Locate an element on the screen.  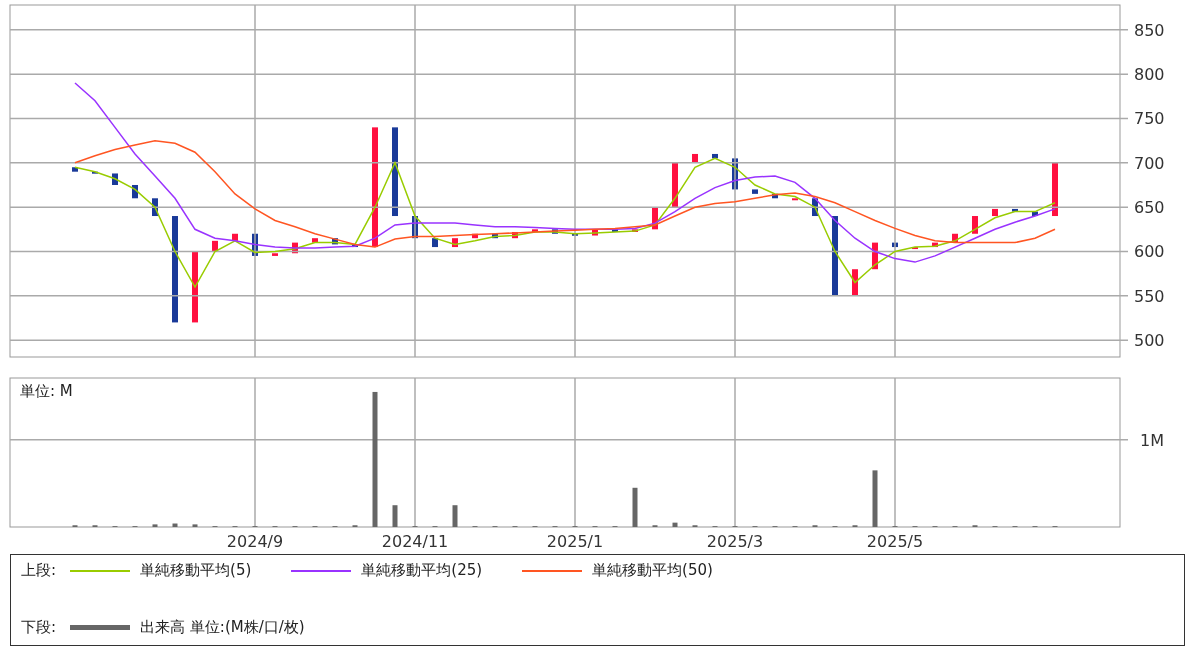
legend-text: 出来高 単位:(M株/口/枚) is located at coordinates (222, 627).